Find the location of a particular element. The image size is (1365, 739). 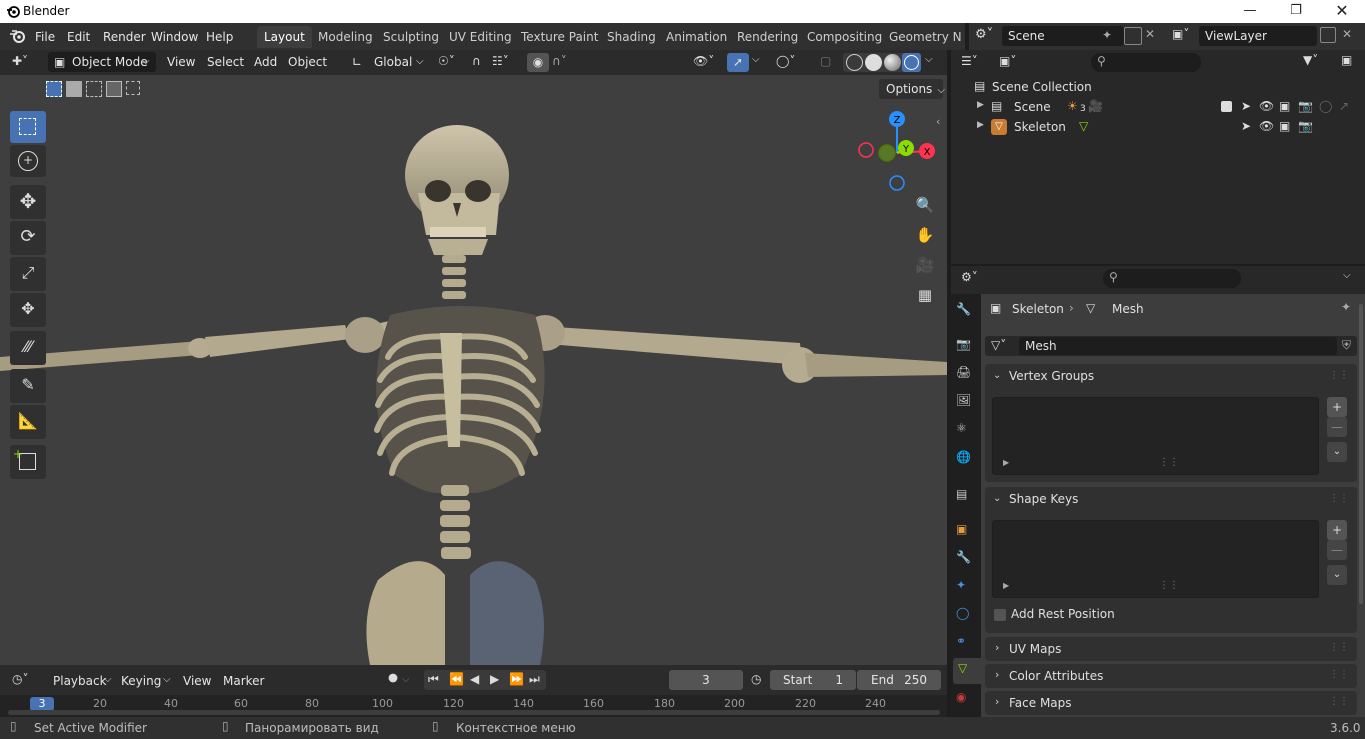

material-tab-icon: ◉ is located at coordinates (968, 702).